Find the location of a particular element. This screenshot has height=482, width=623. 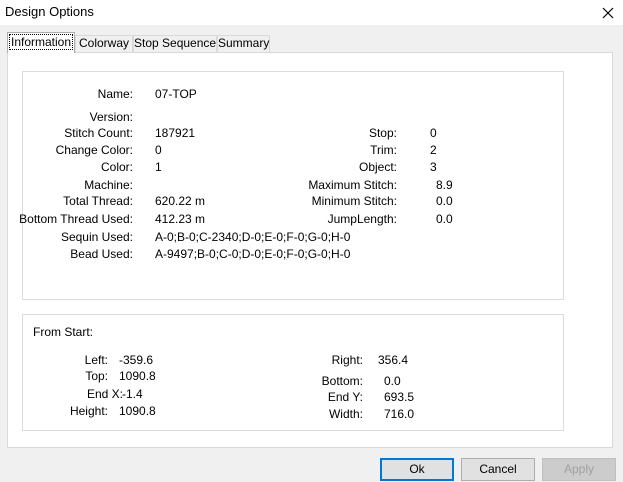

name-value: 07-TOP is located at coordinates (176, 94).